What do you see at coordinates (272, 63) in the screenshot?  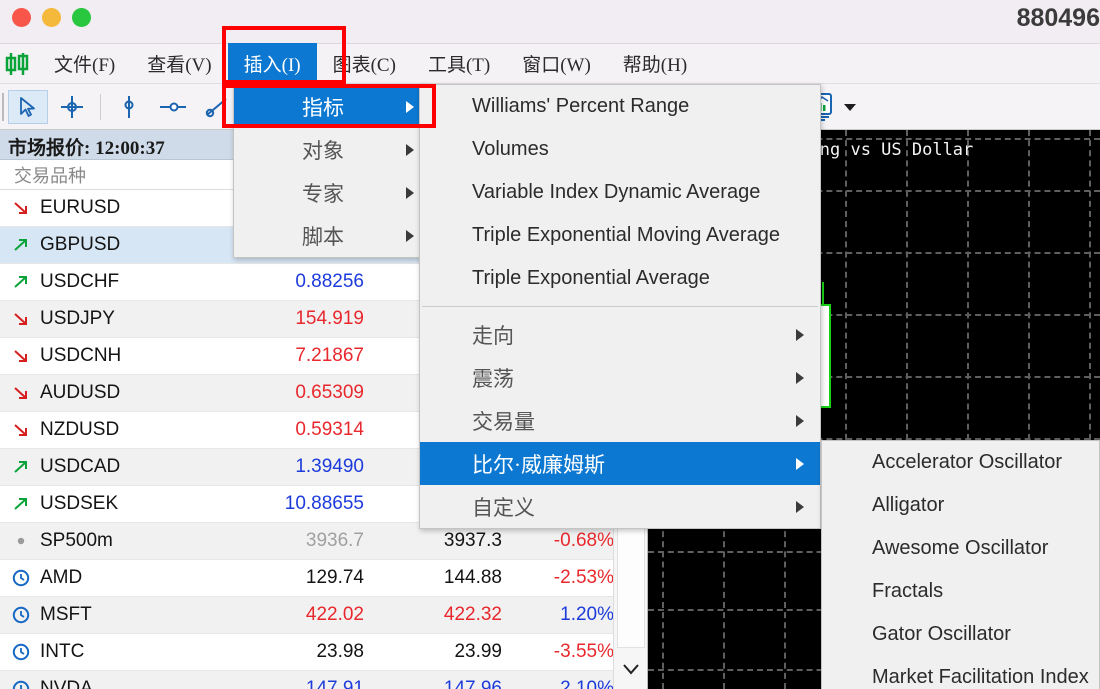 I see `menu-insert: 插入(I)` at bounding box center [272, 63].